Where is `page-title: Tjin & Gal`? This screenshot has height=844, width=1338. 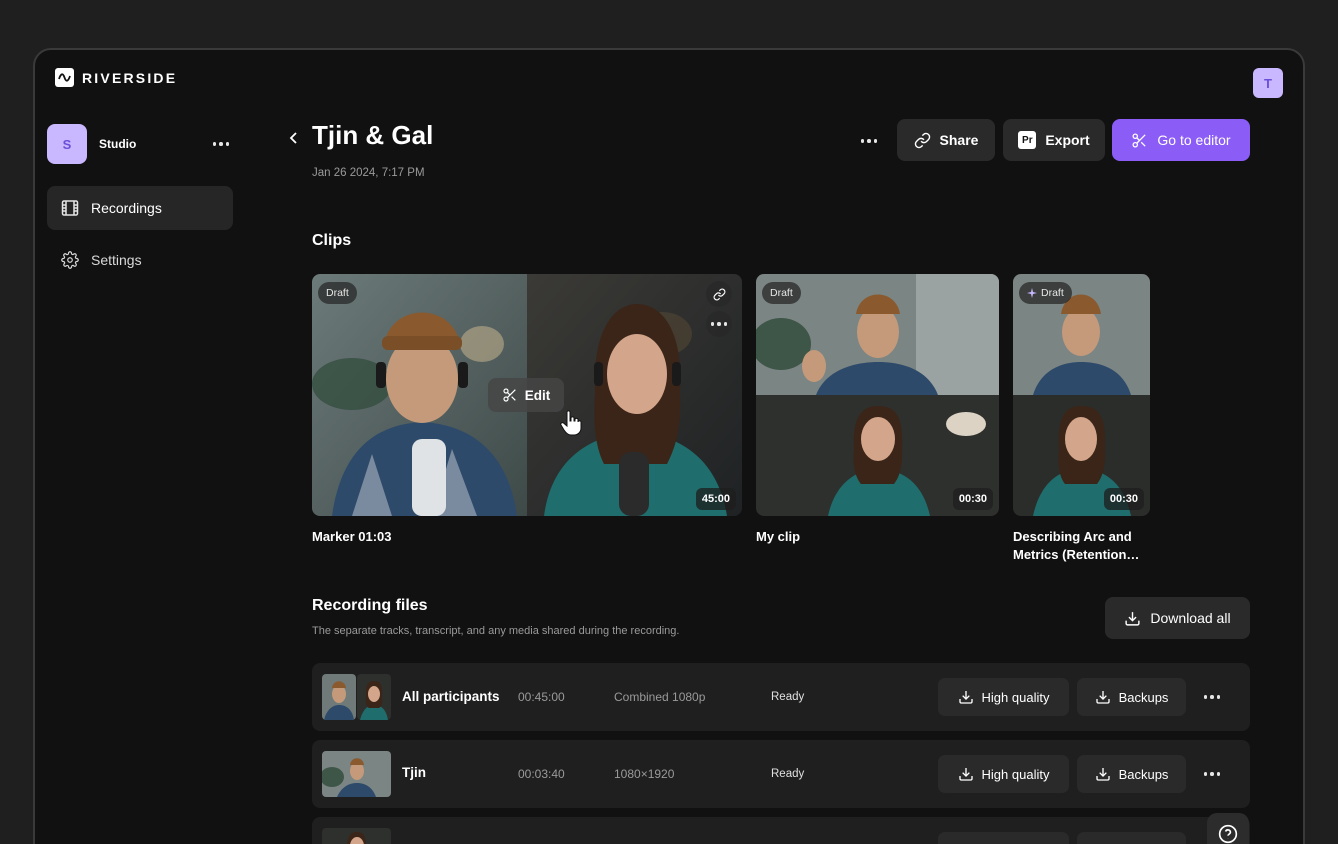
page-title: Tjin & Gal is located at coordinates (373, 135).